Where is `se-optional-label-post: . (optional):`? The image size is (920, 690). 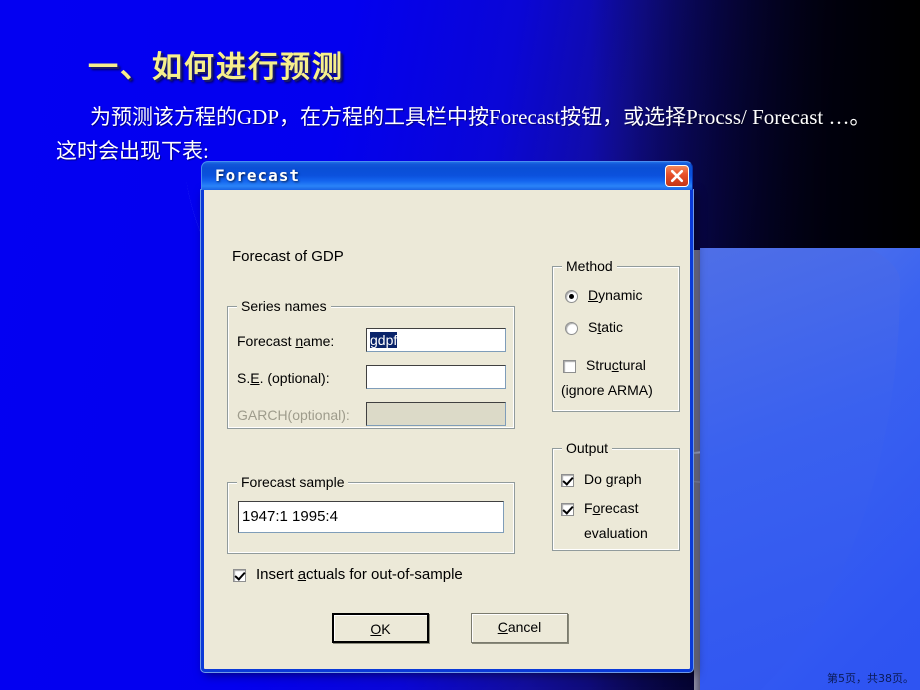 se-optional-label-post: . (optional): is located at coordinates (294, 378).